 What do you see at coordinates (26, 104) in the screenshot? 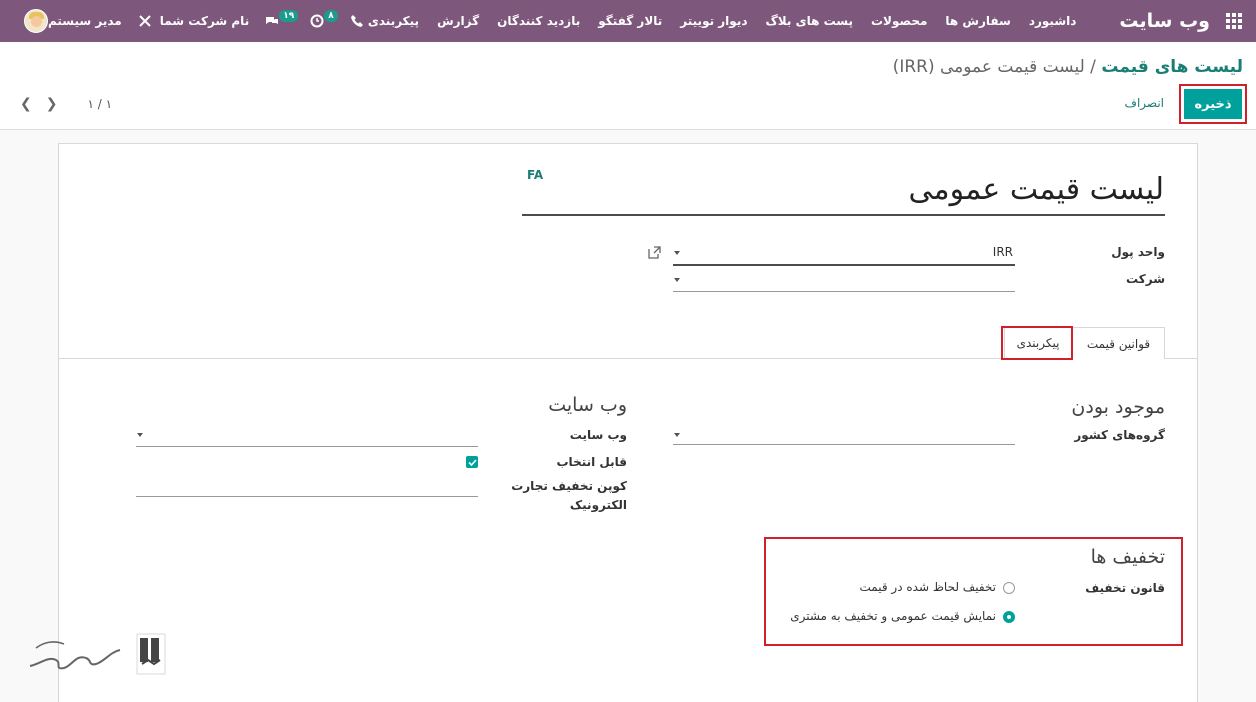
I see `chevron-left-icon: ❮` at bounding box center [26, 104].